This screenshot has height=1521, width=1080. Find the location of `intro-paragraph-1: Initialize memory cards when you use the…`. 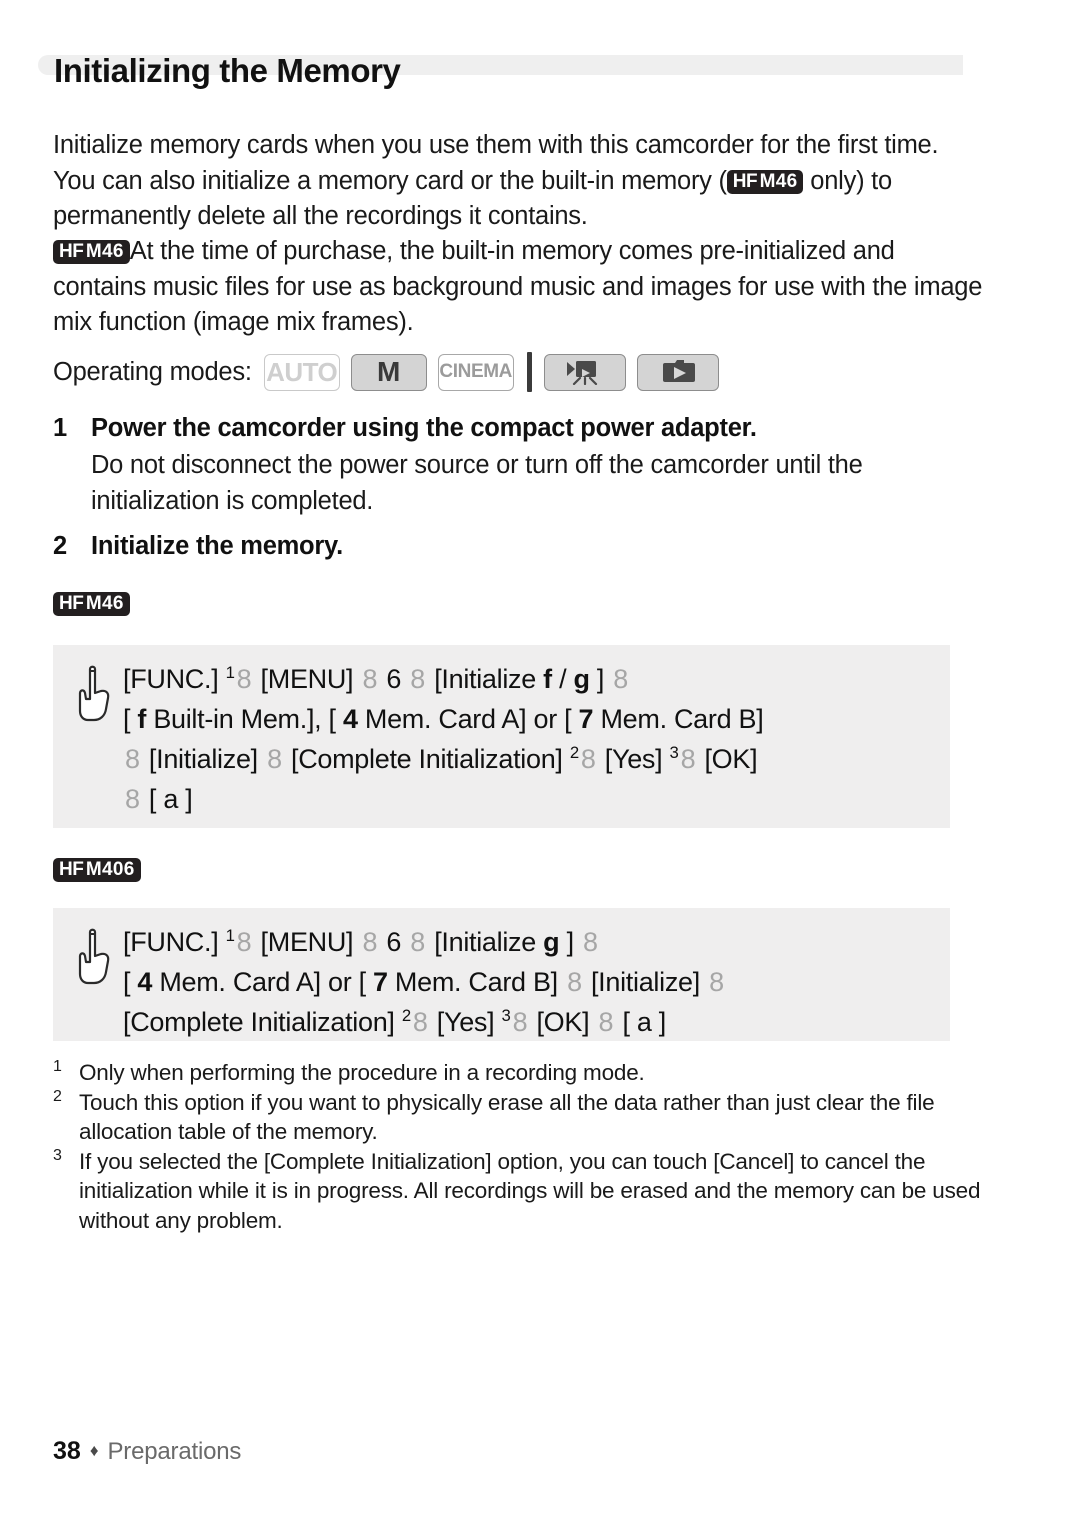

intro-paragraph-1: Initialize memory cards when you use the… is located at coordinates (518, 181).